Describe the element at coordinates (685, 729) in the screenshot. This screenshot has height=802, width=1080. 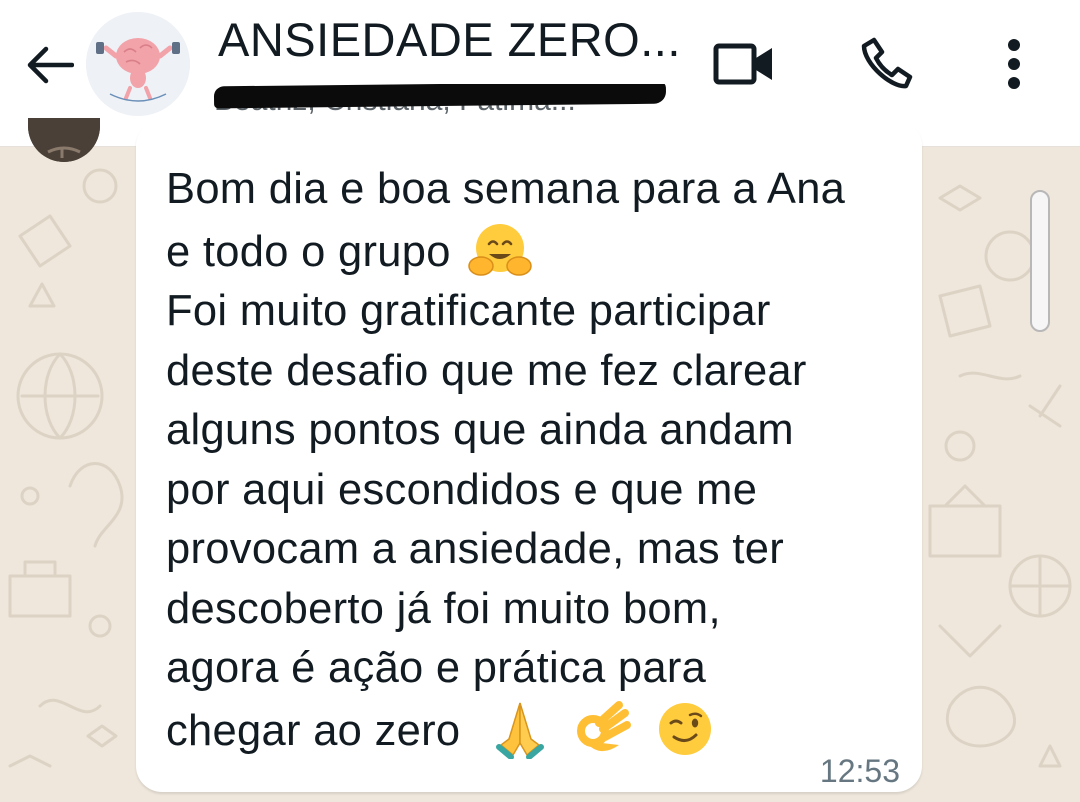
I see `winking-face-emoji` at that location.